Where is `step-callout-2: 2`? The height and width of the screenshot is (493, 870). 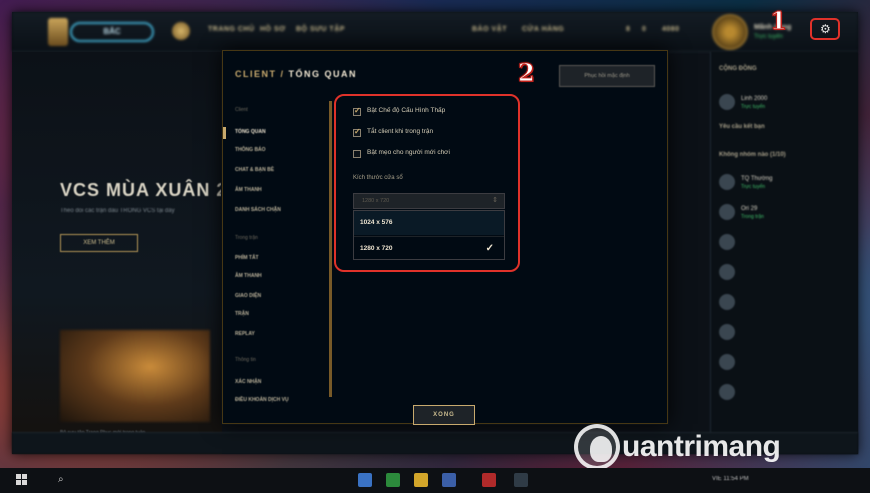 step-callout-2: 2 is located at coordinates (527, 73).